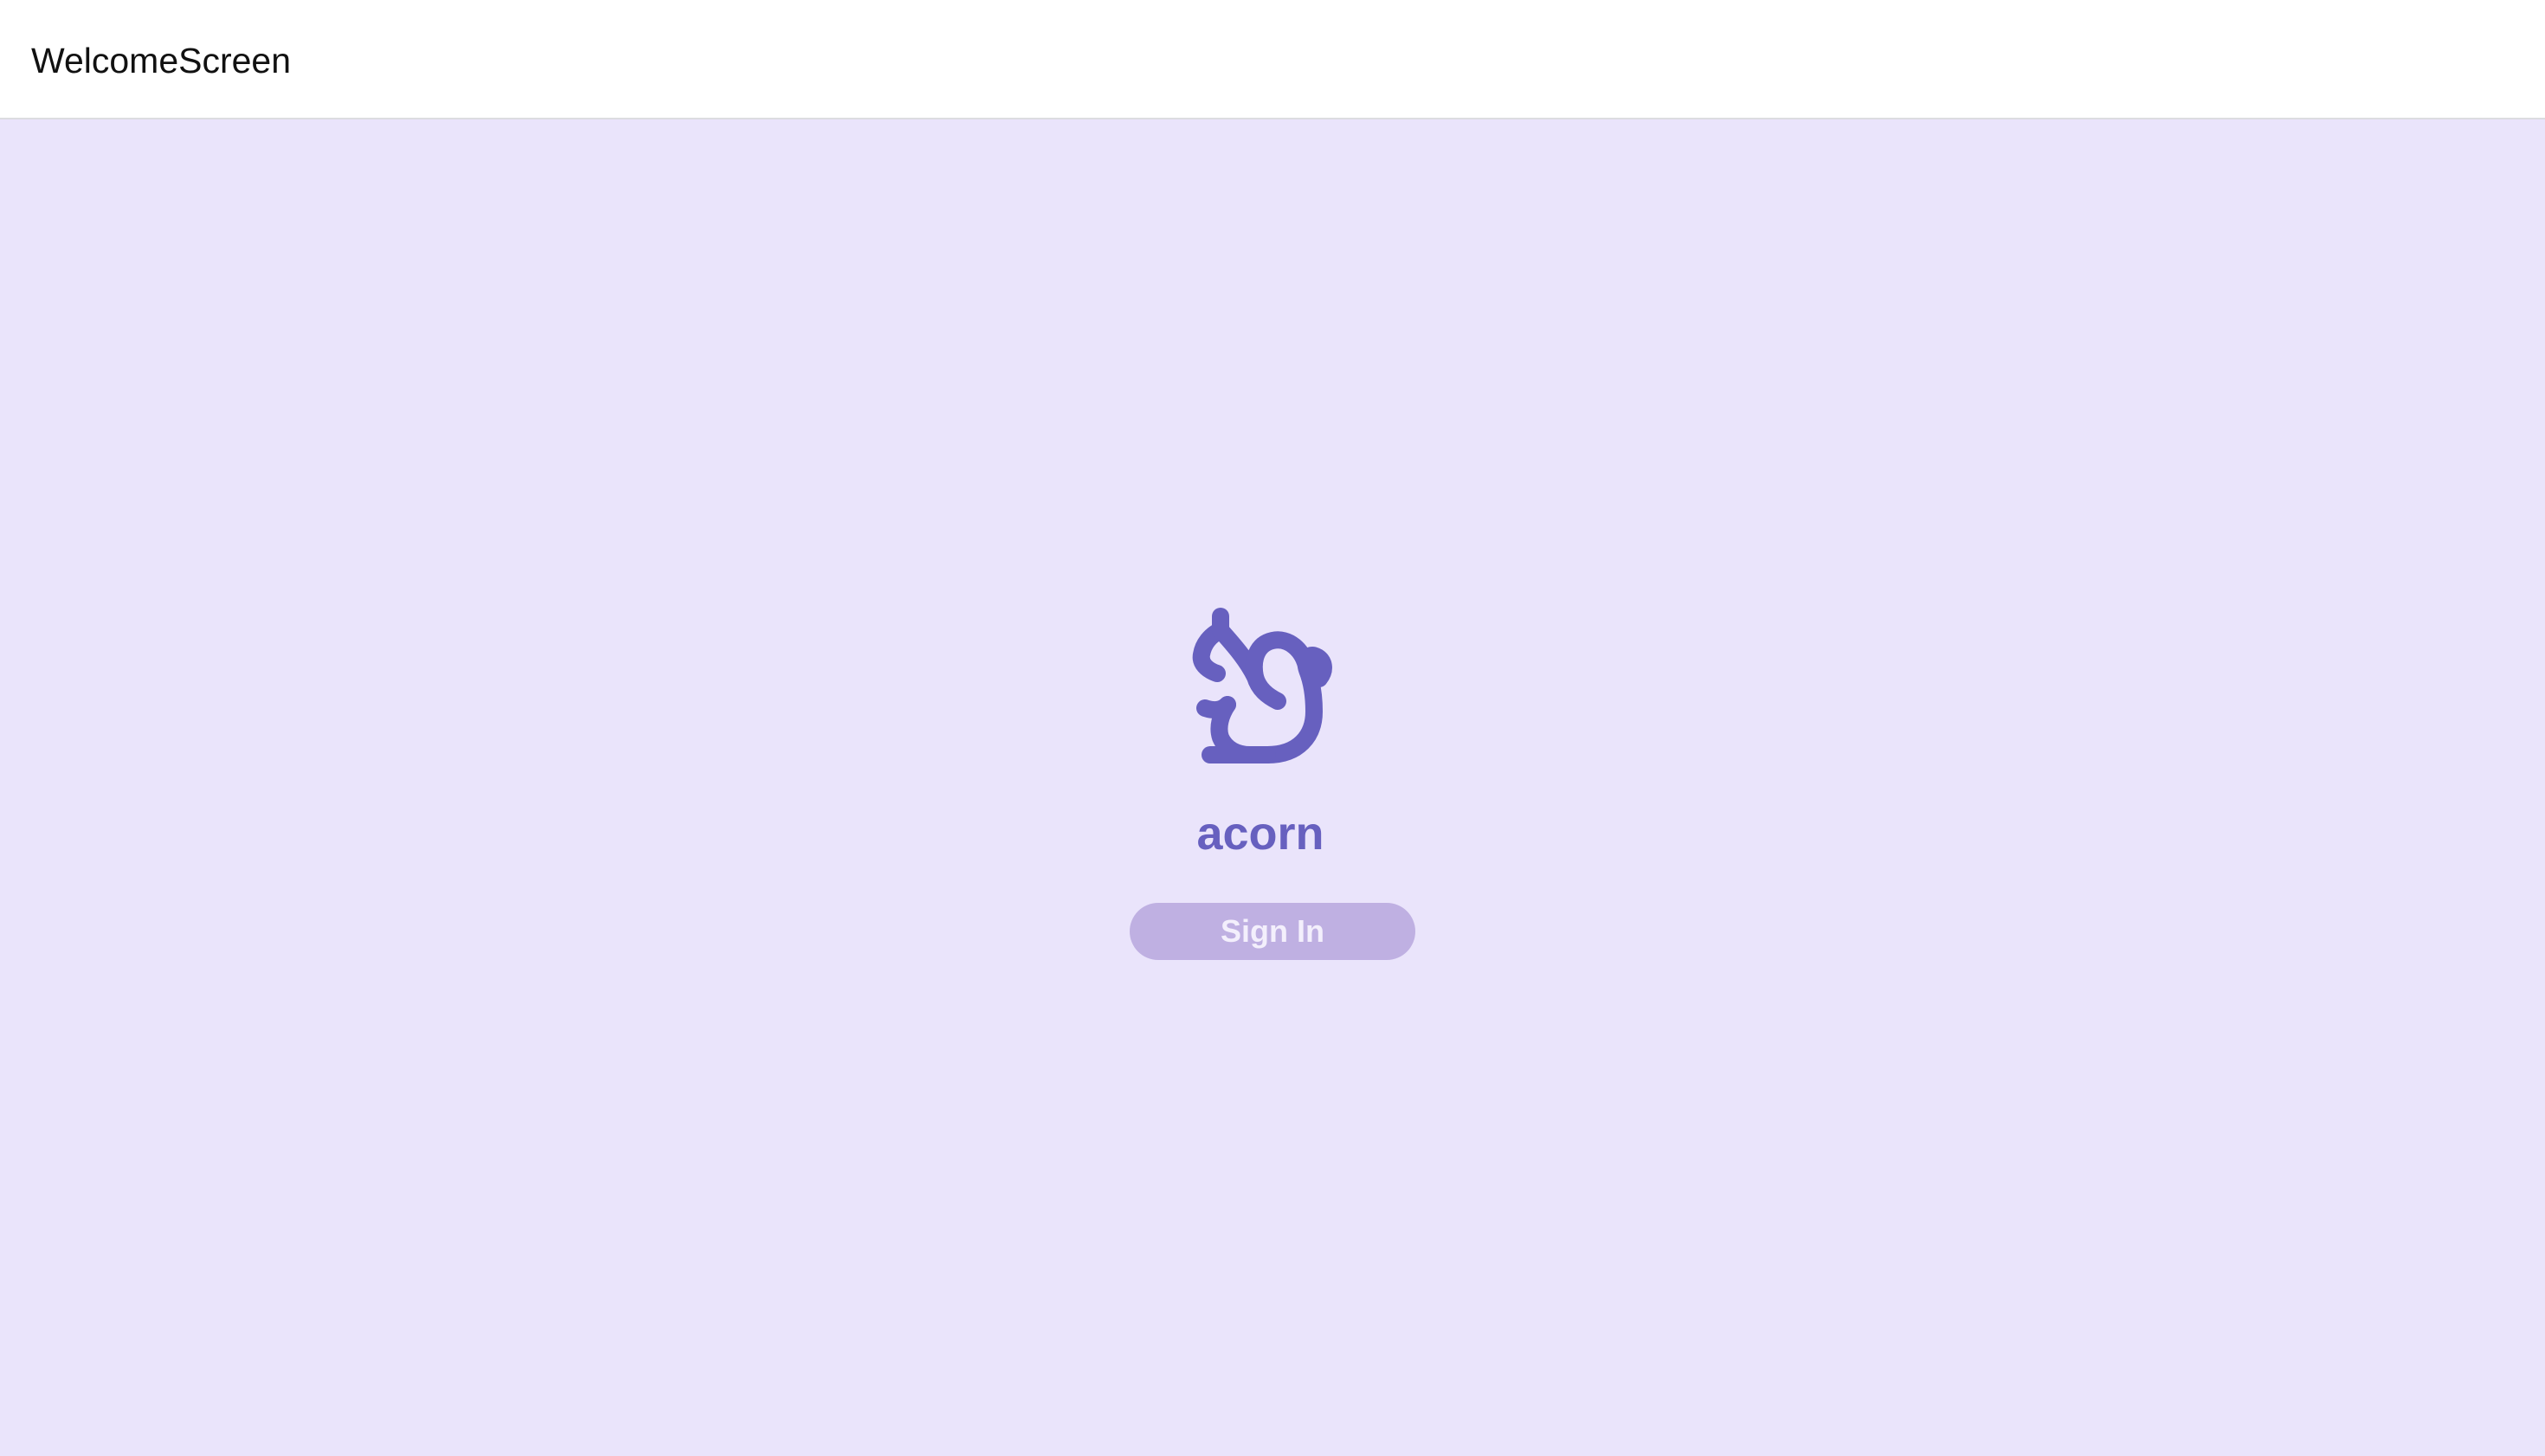 The image size is (2545, 1456). What do you see at coordinates (1273, 59) in the screenshot?
I see `title-bar: WelcomeScreen` at bounding box center [1273, 59].